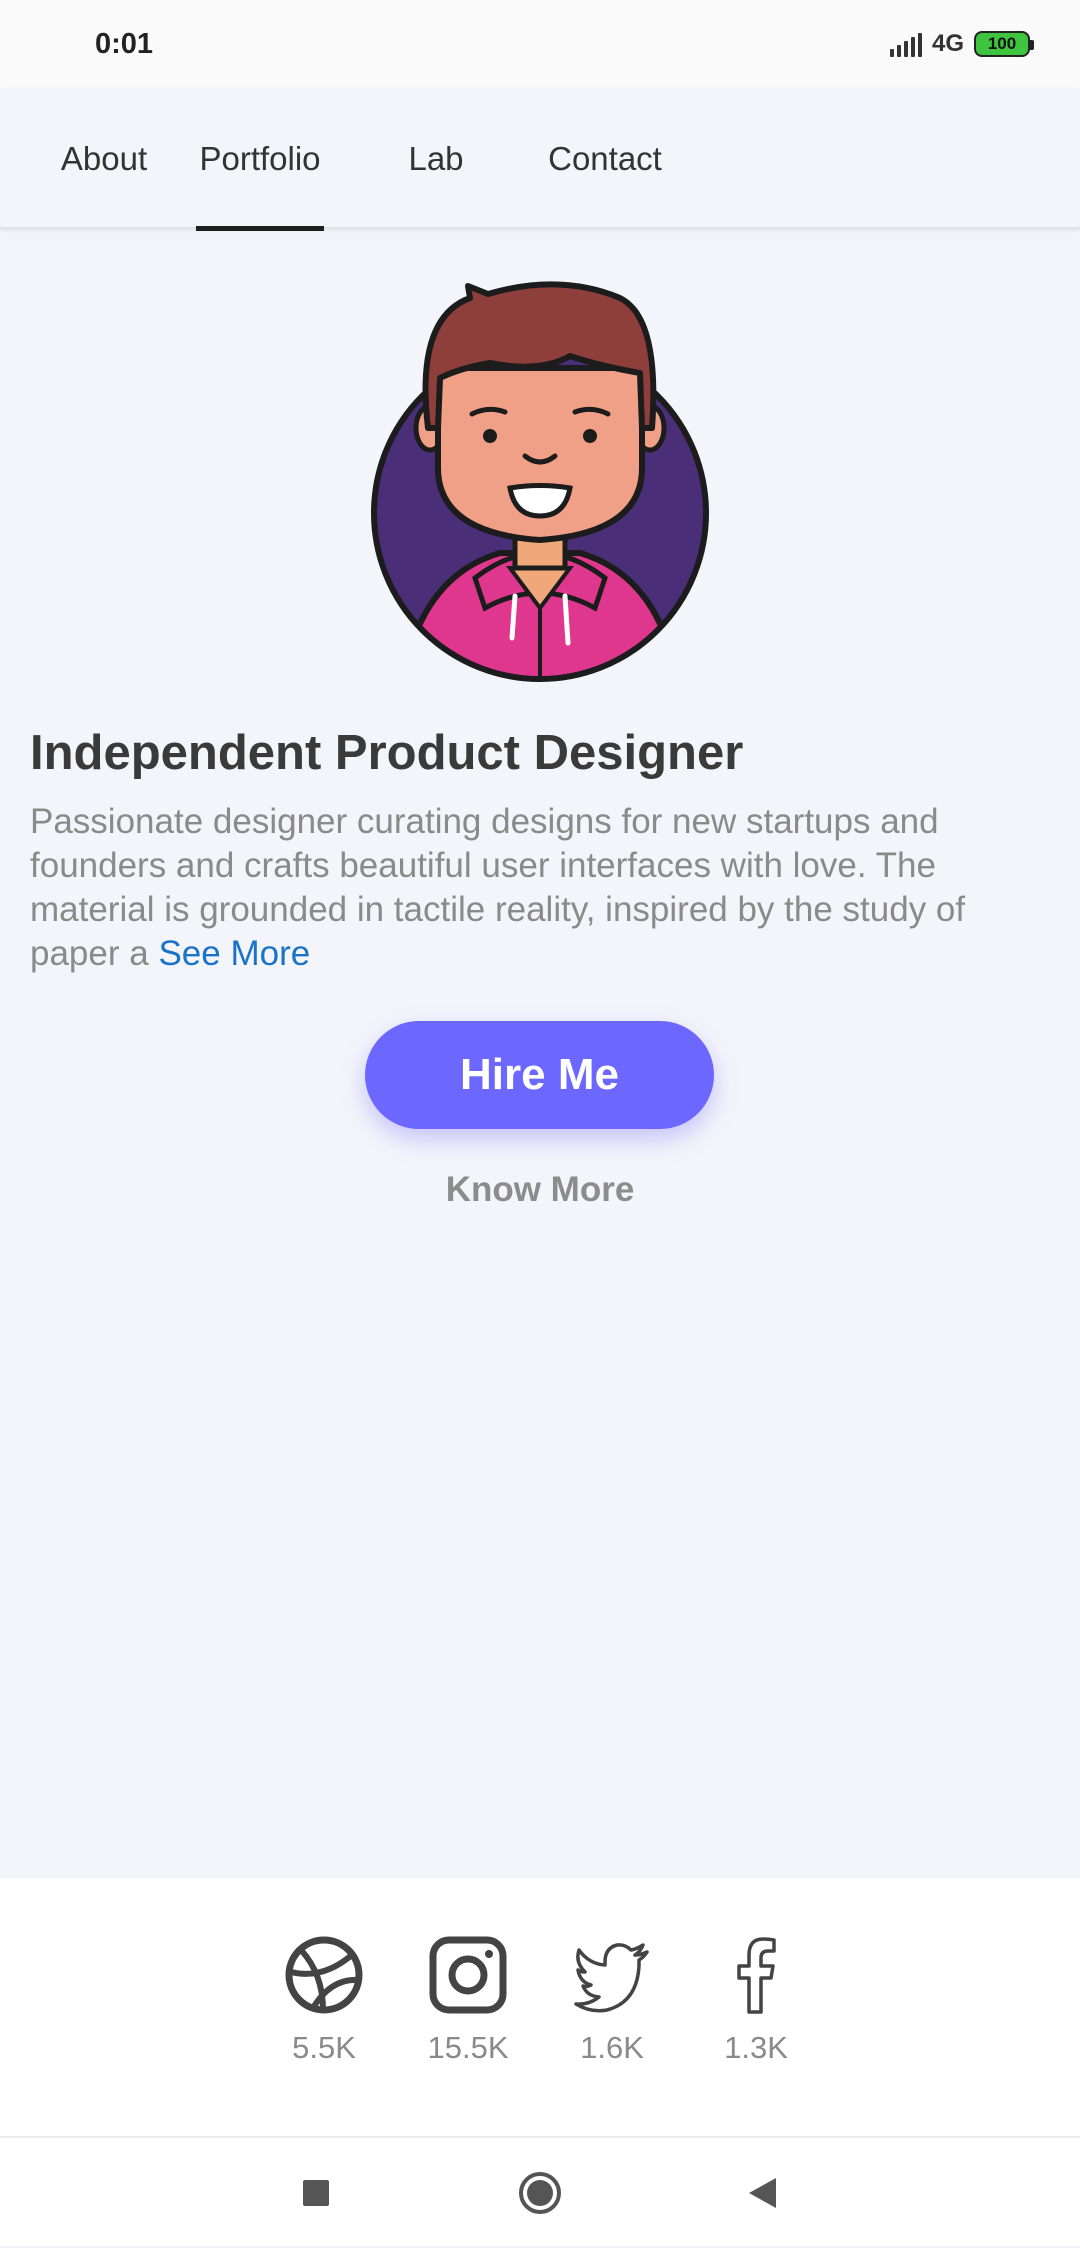  Describe the element at coordinates (756, 2047) in the screenshot. I see `facebook-count: 1.3K` at that location.